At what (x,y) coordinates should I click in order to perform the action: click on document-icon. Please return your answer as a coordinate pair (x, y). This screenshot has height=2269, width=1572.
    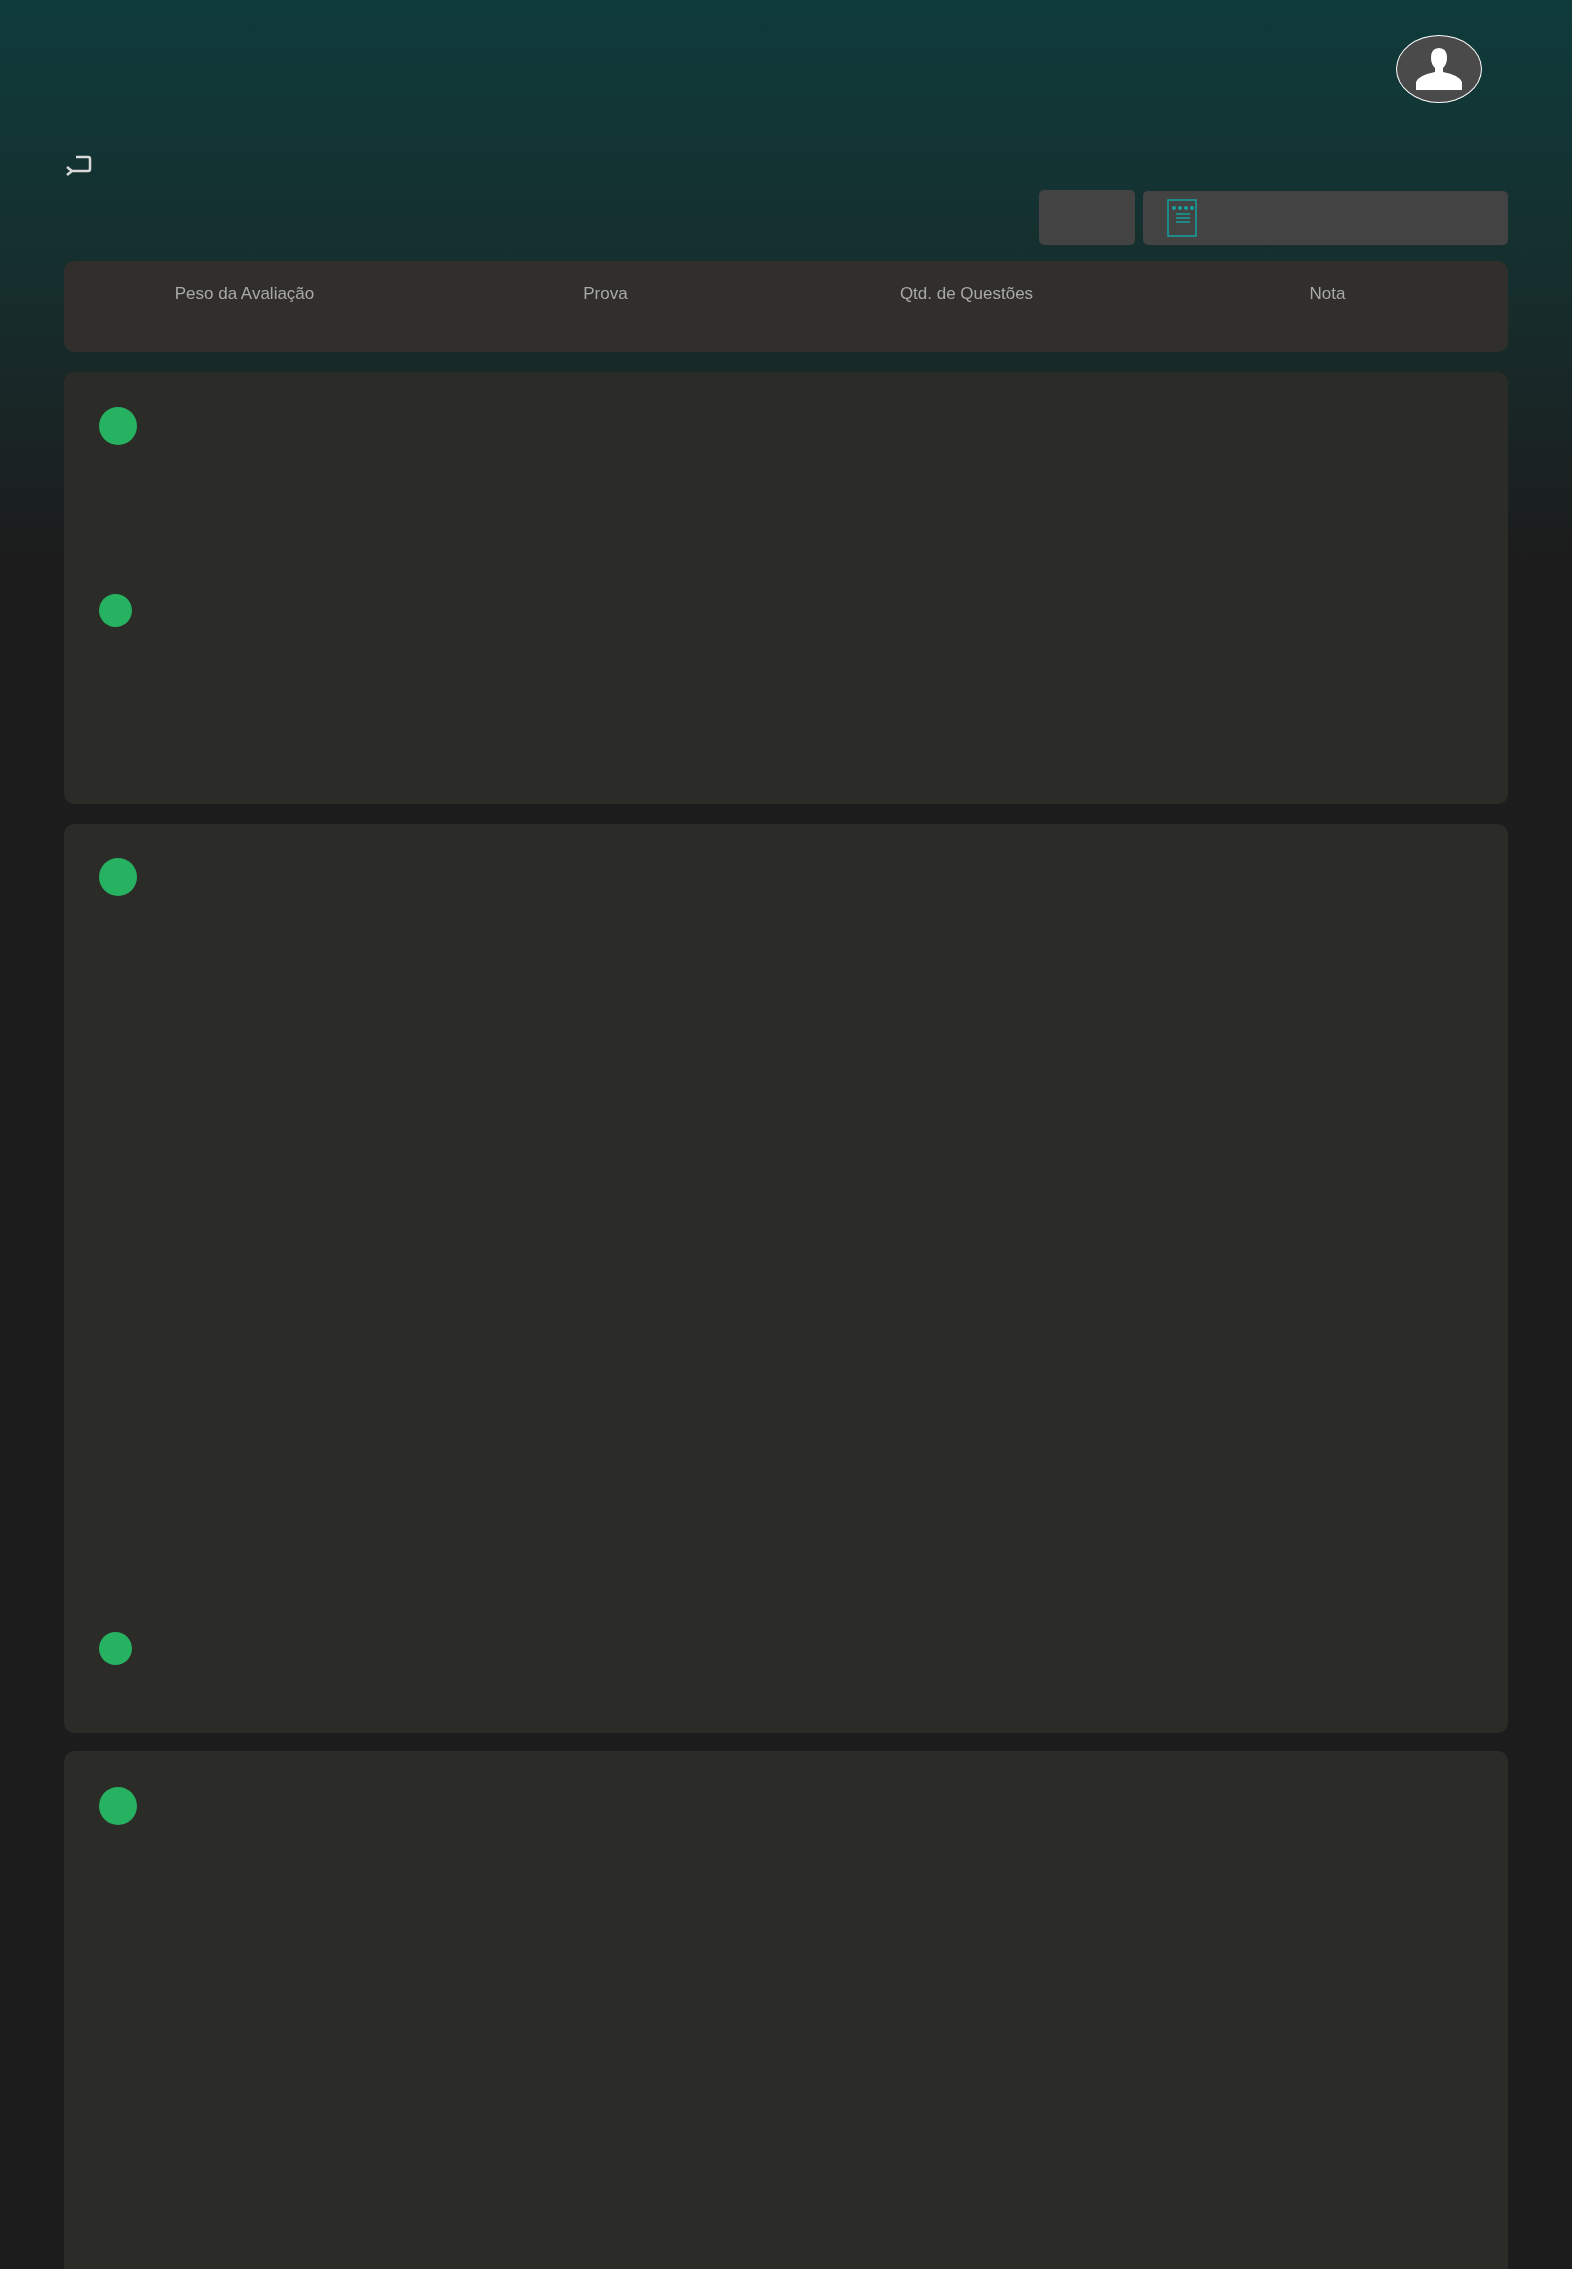
    Looking at the image, I should click on (1182, 218).